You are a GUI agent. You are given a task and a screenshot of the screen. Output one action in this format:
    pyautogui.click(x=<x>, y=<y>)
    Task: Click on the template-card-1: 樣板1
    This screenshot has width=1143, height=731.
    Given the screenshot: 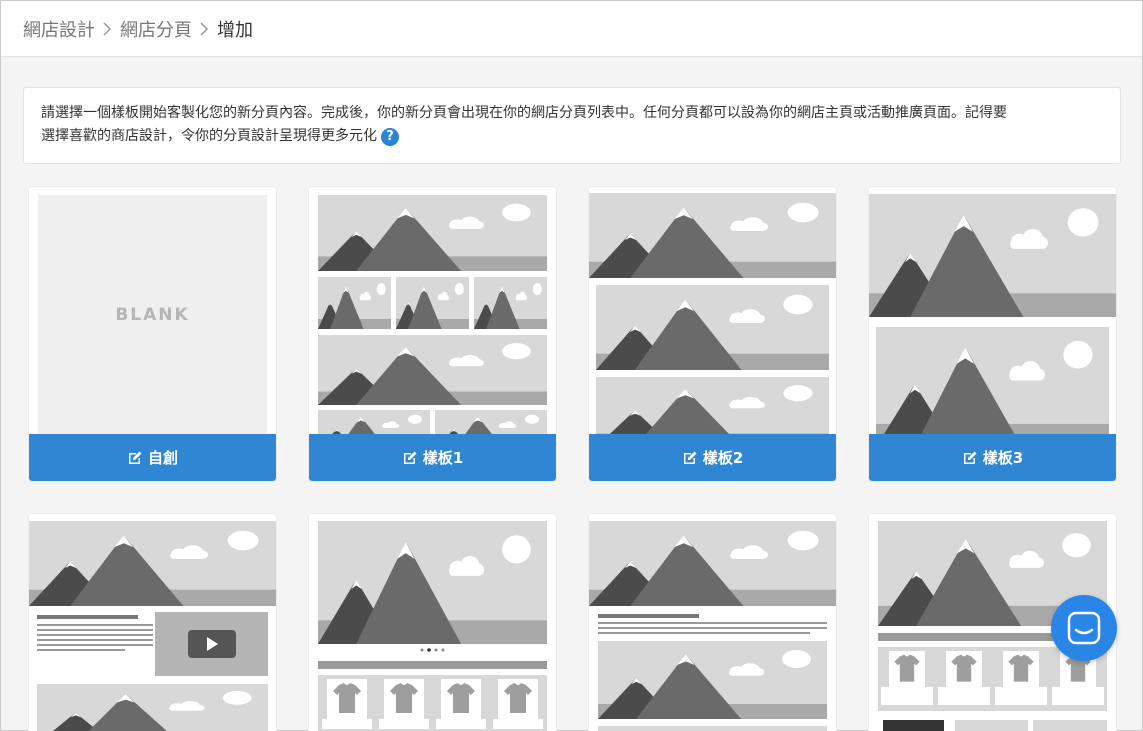 What is the action you would take?
    pyautogui.click(x=432, y=334)
    